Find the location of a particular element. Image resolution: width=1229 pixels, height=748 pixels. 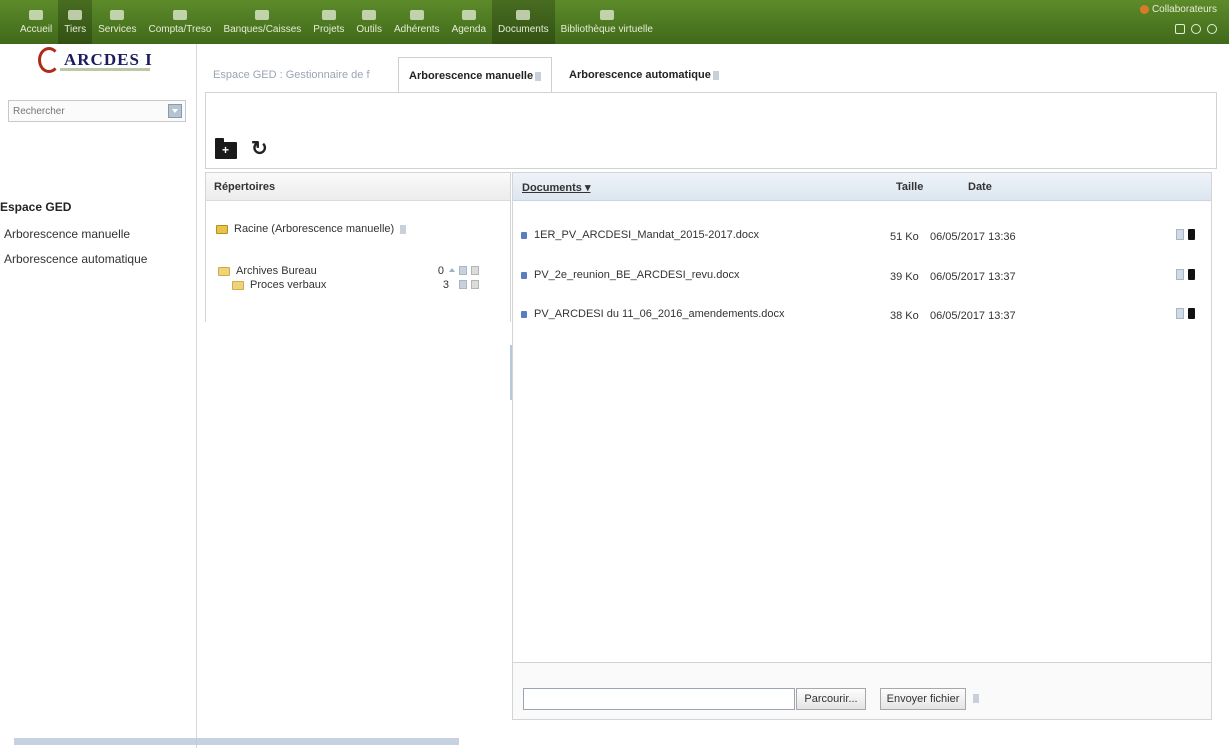

nav-label: Agenda is located at coordinates (469, 29).